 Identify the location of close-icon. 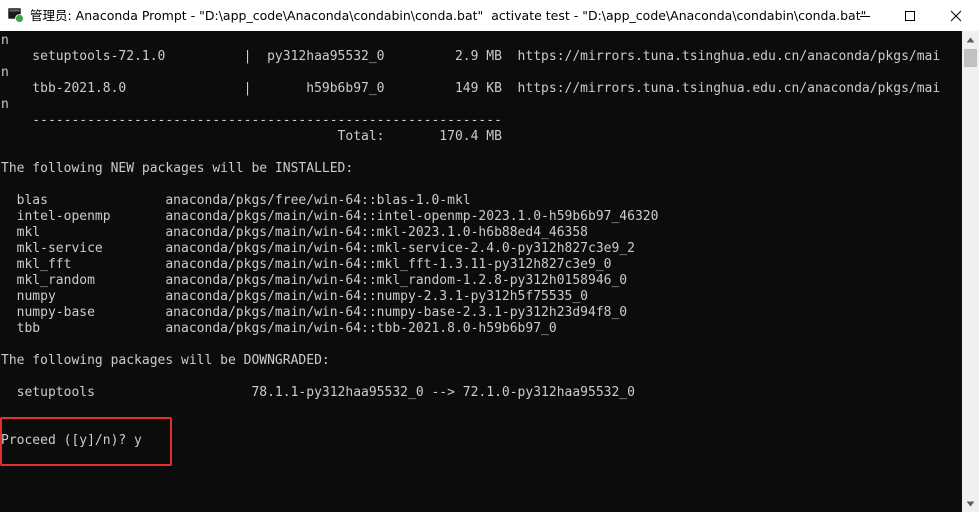
(956, 15).